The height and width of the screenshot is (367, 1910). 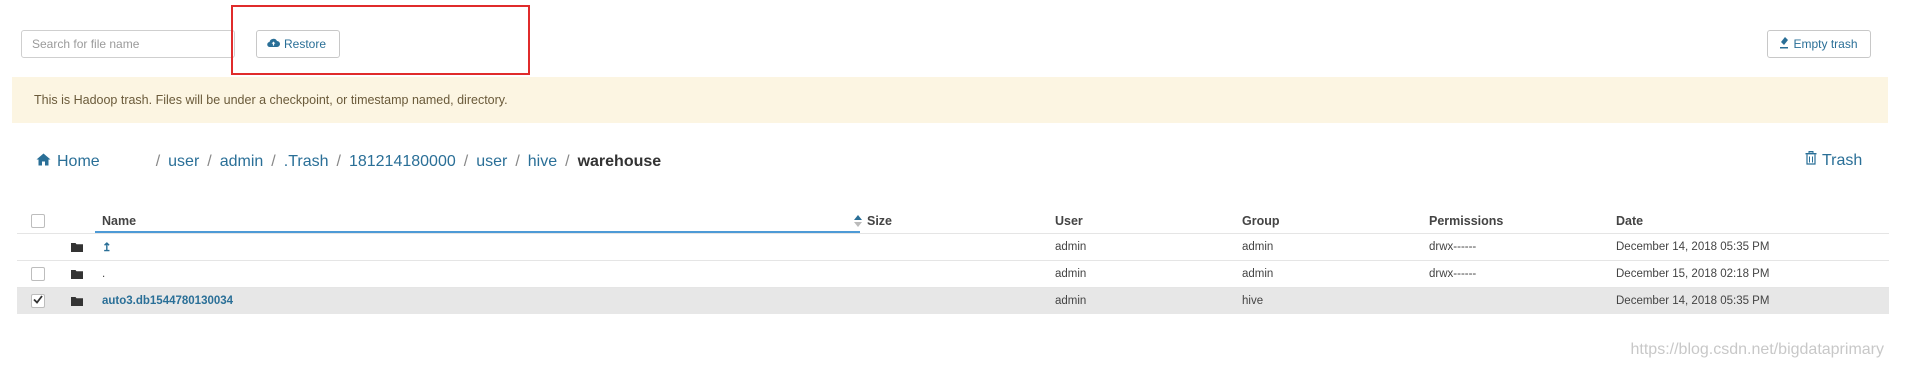 I want to click on select-all-checkbox, so click(x=38, y=221).